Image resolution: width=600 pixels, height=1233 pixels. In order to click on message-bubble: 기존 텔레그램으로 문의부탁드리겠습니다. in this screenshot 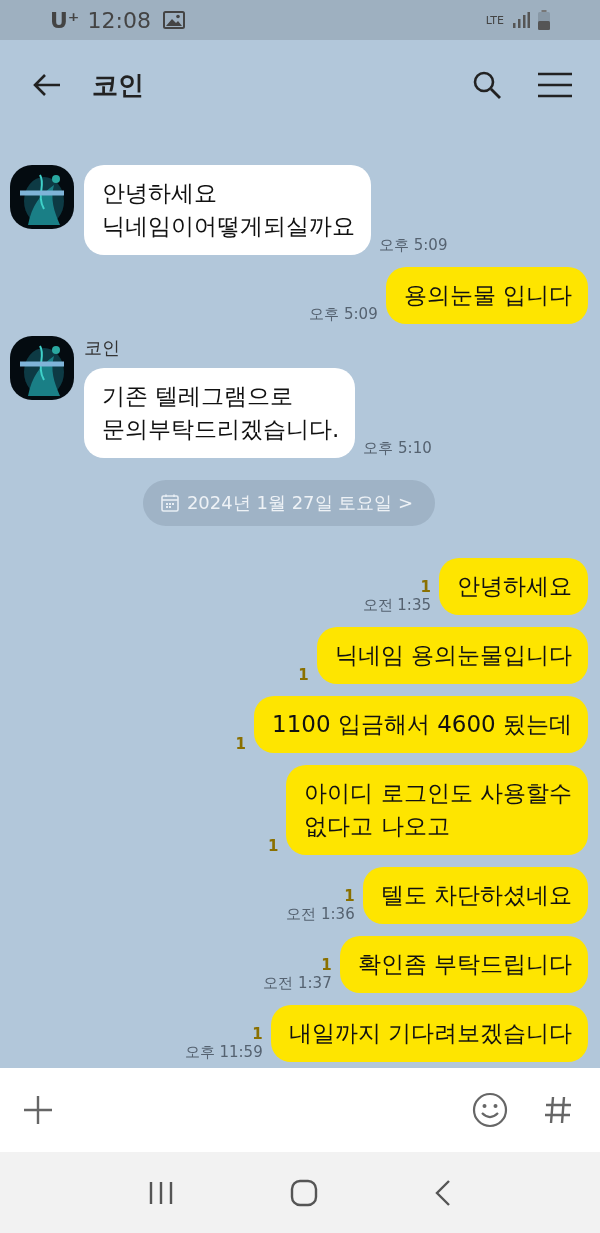, I will do `click(220, 413)`.